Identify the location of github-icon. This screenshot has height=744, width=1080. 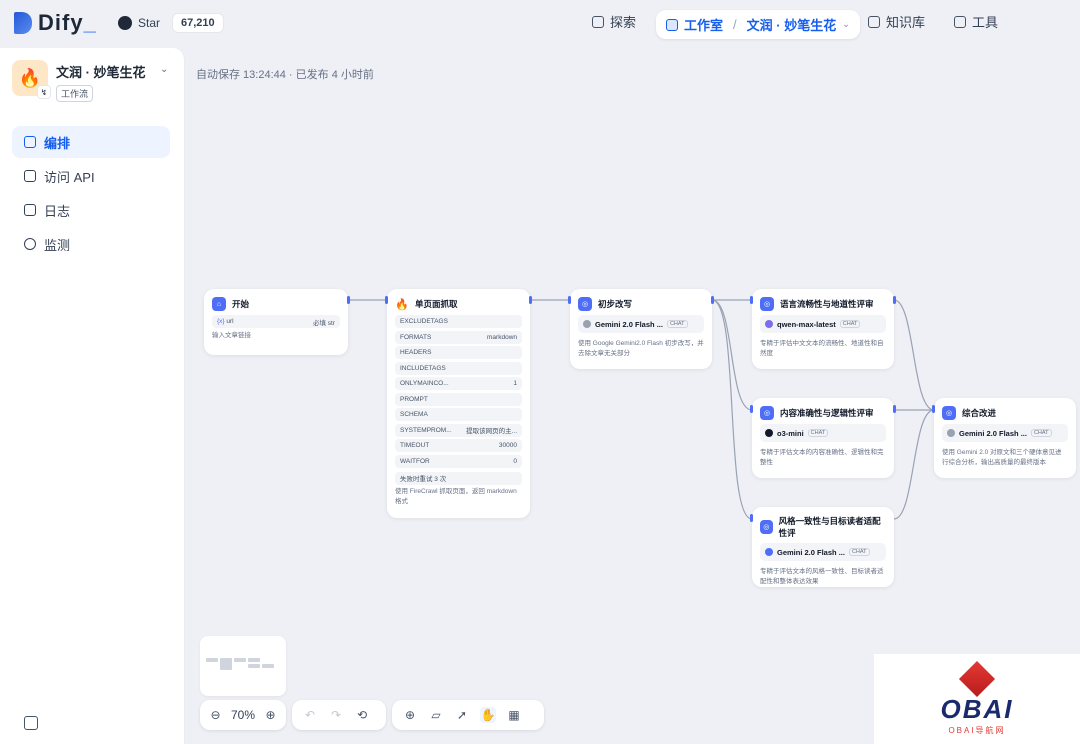
(125, 23).